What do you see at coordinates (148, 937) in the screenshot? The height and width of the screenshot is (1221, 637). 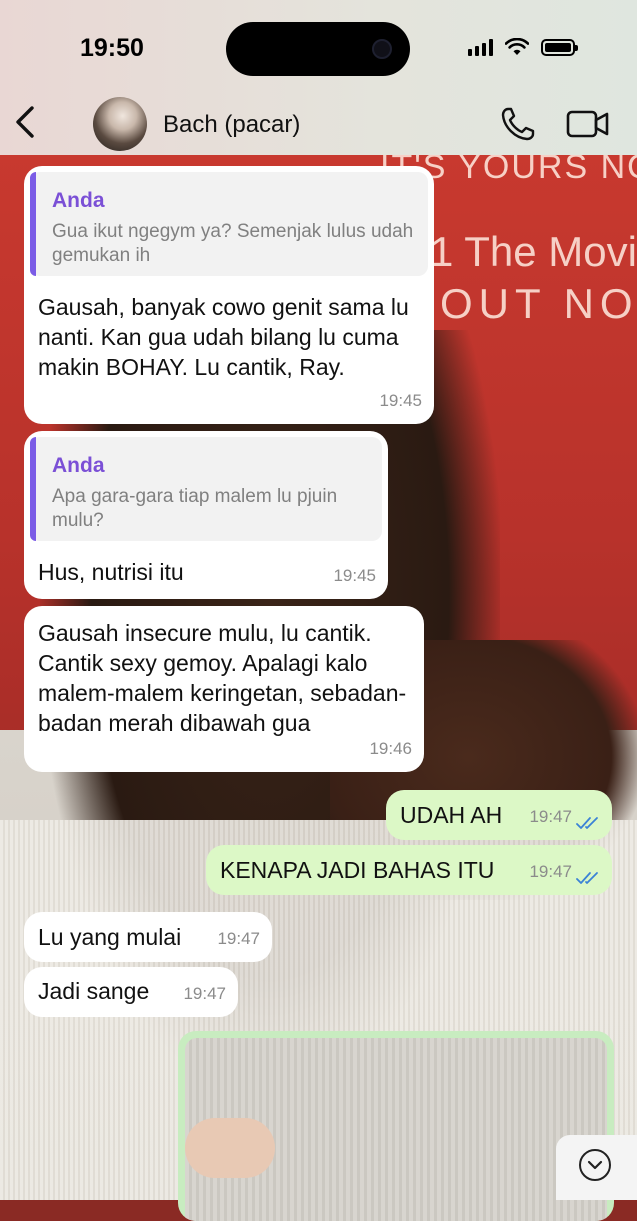 I see `message-bubble-incoming: Lu yang mulai 19:47` at bounding box center [148, 937].